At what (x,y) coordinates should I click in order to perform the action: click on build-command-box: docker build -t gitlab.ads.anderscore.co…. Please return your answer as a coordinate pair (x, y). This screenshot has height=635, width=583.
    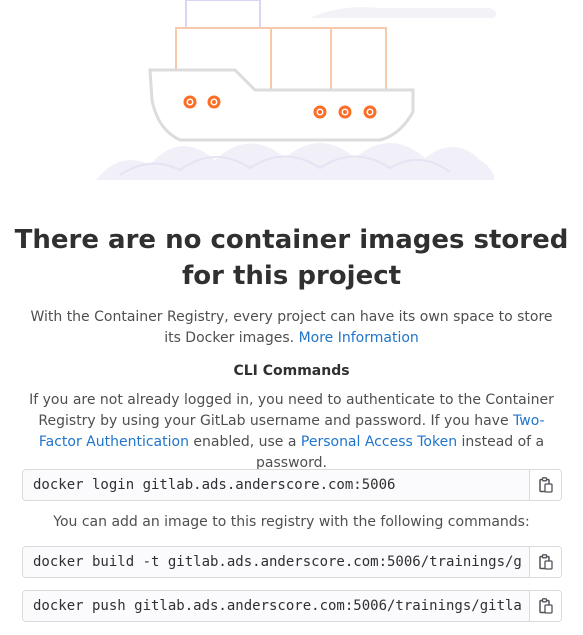
    Looking at the image, I should click on (292, 562).